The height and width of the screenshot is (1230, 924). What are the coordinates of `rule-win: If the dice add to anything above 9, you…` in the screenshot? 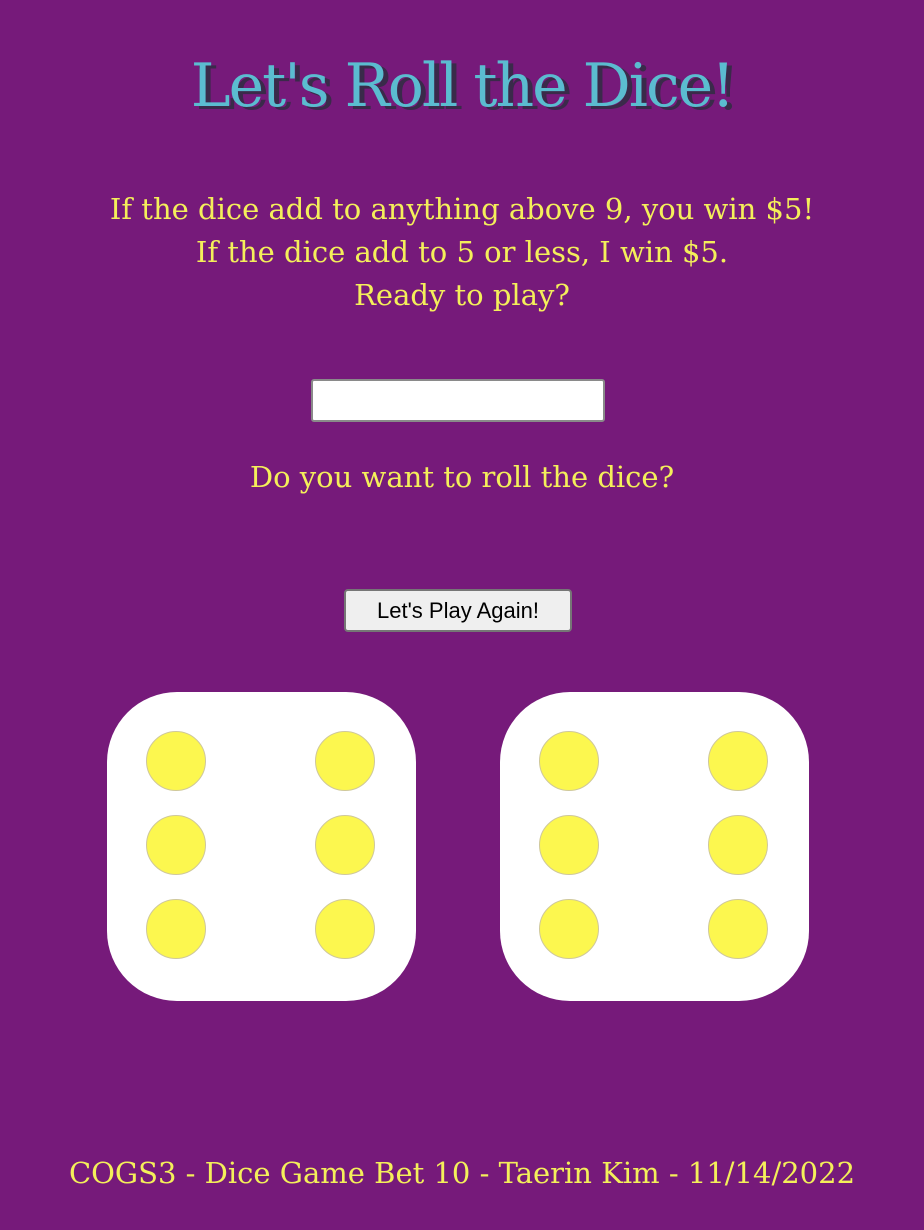 It's located at (462, 209).